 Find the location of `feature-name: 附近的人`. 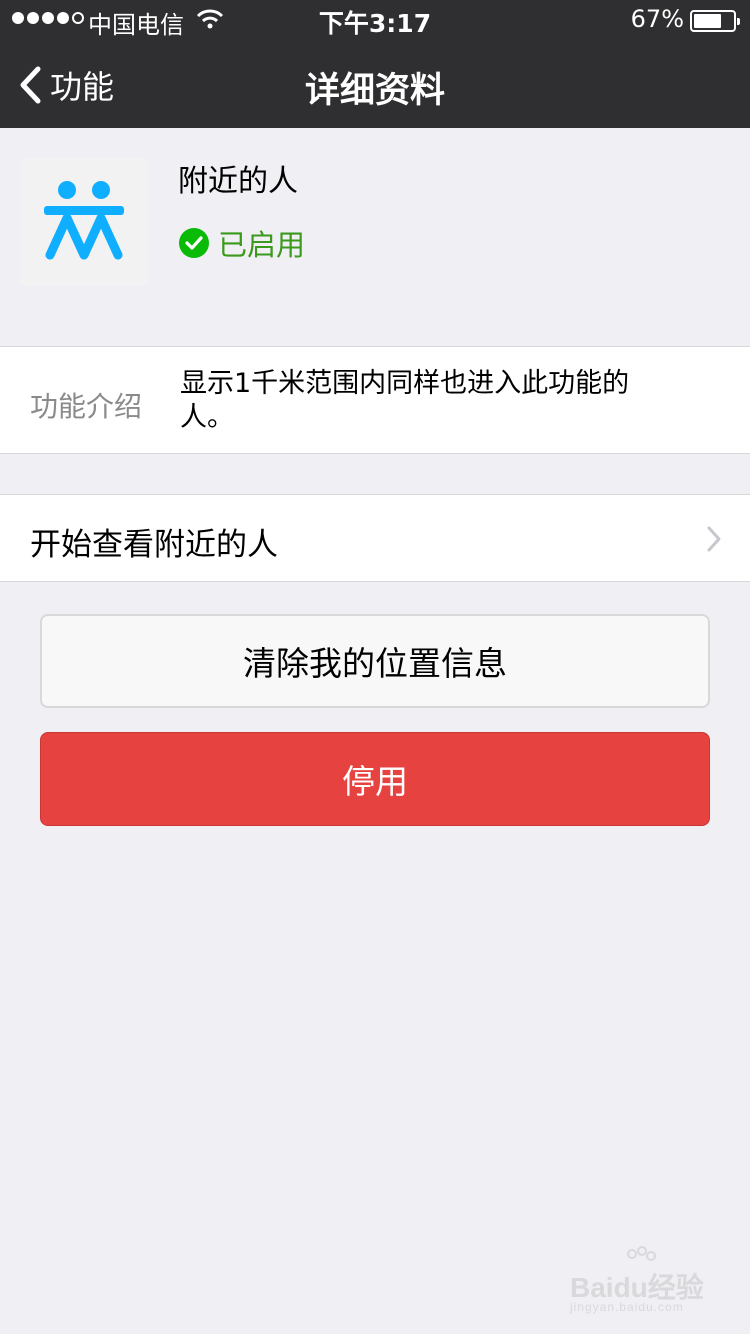

feature-name: 附近的人 is located at coordinates (238, 181).